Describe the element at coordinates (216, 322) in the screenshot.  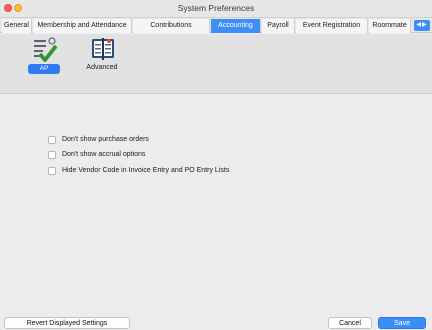
I see `footer-bar: Revert Displayed Settings Cancel Save` at that location.